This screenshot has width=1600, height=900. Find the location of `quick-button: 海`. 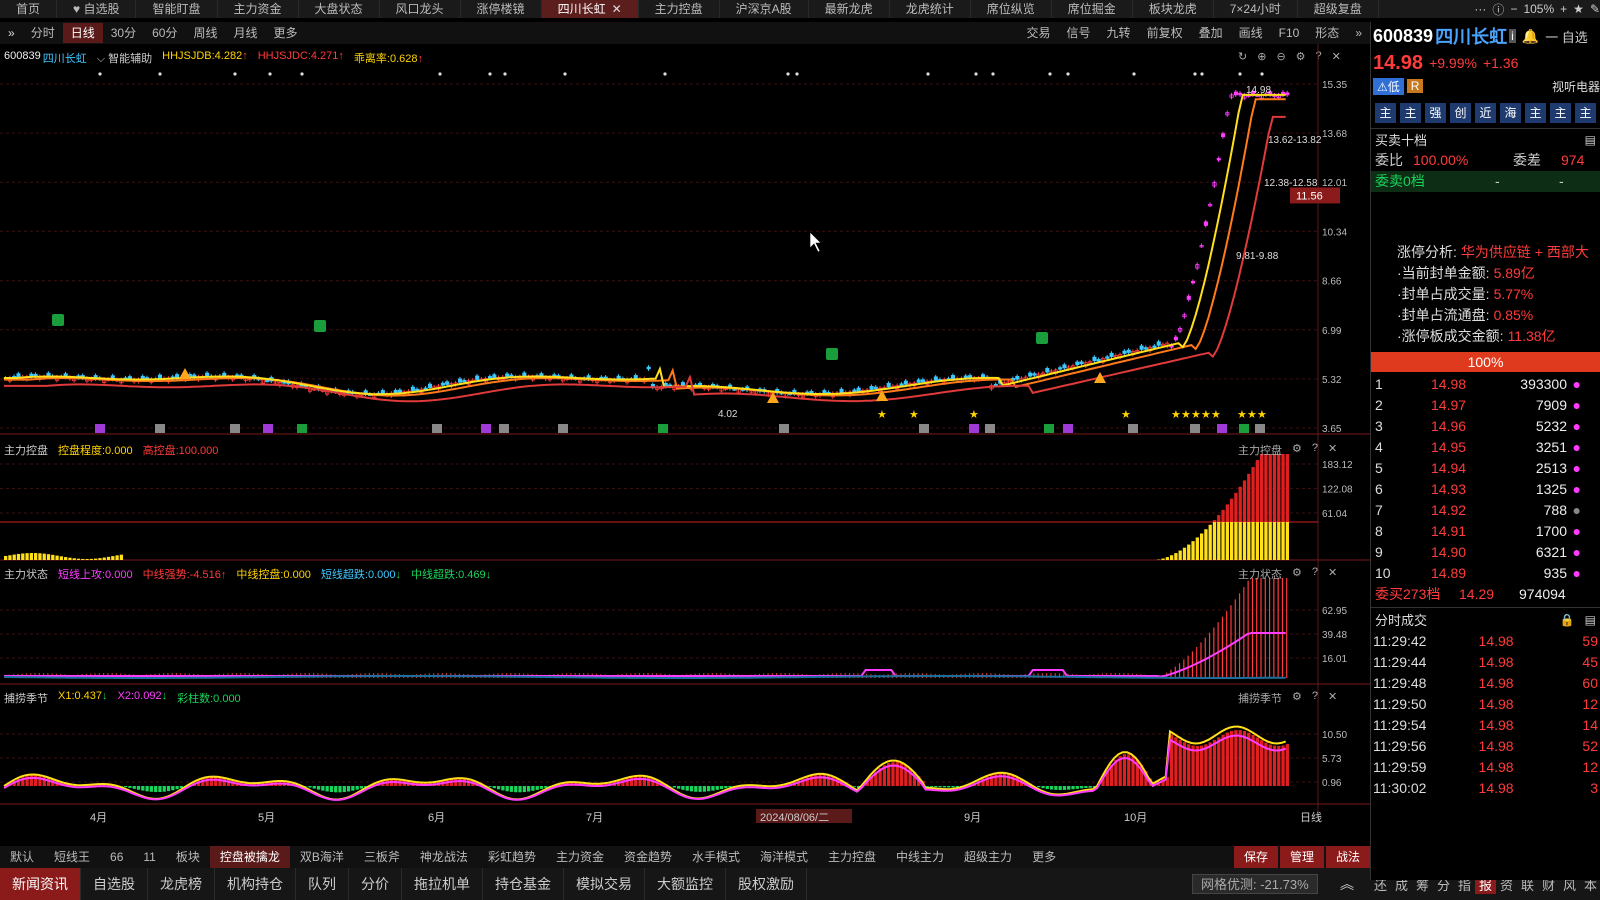

quick-button: 海 is located at coordinates (1510, 113).